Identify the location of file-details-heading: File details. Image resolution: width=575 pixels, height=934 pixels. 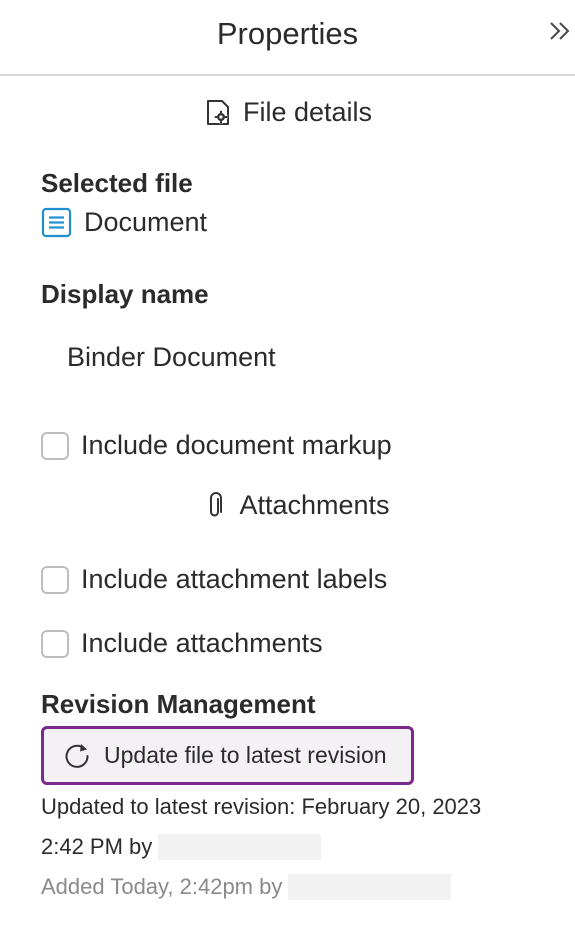
(287, 116).